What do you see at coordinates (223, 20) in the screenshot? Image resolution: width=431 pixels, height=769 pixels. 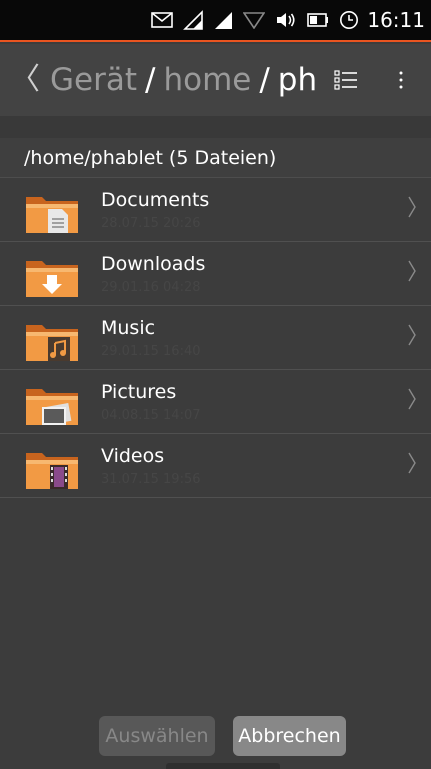 I see `signal-full-icon` at bounding box center [223, 20].